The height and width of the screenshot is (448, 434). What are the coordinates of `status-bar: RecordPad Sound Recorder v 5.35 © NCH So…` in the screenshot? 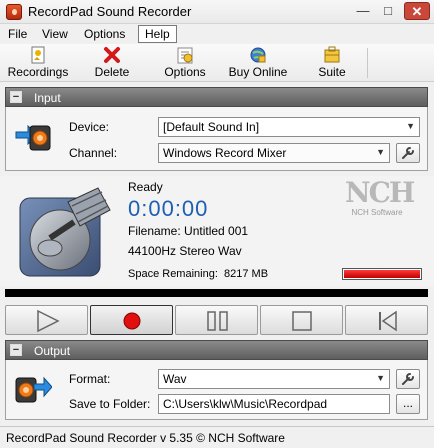 It's located at (217, 437).